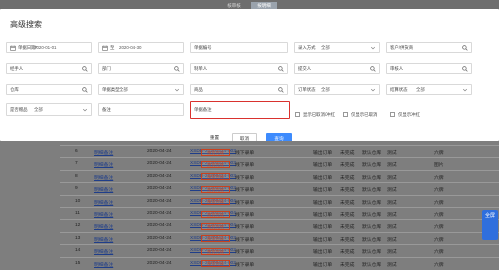 This screenshot has width=499, height=270. I want to click on table-cell: 14, so click(78, 251).